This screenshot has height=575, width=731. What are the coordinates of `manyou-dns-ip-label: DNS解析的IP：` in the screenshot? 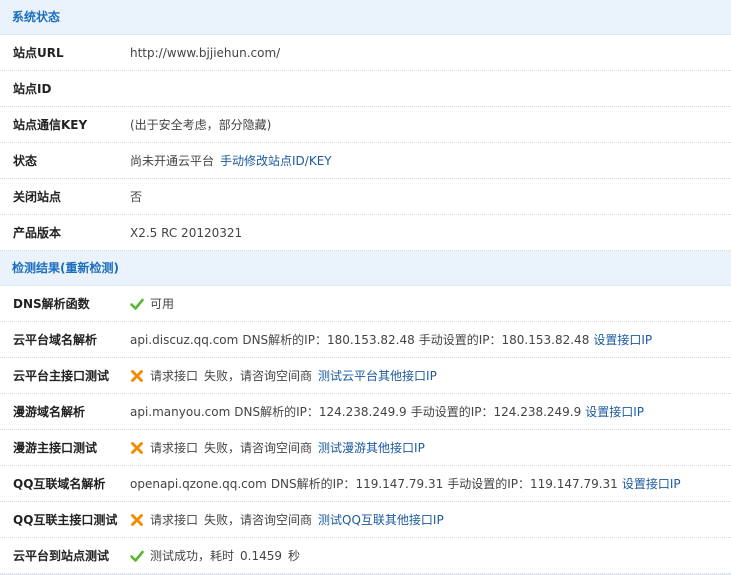 It's located at (276, 412).